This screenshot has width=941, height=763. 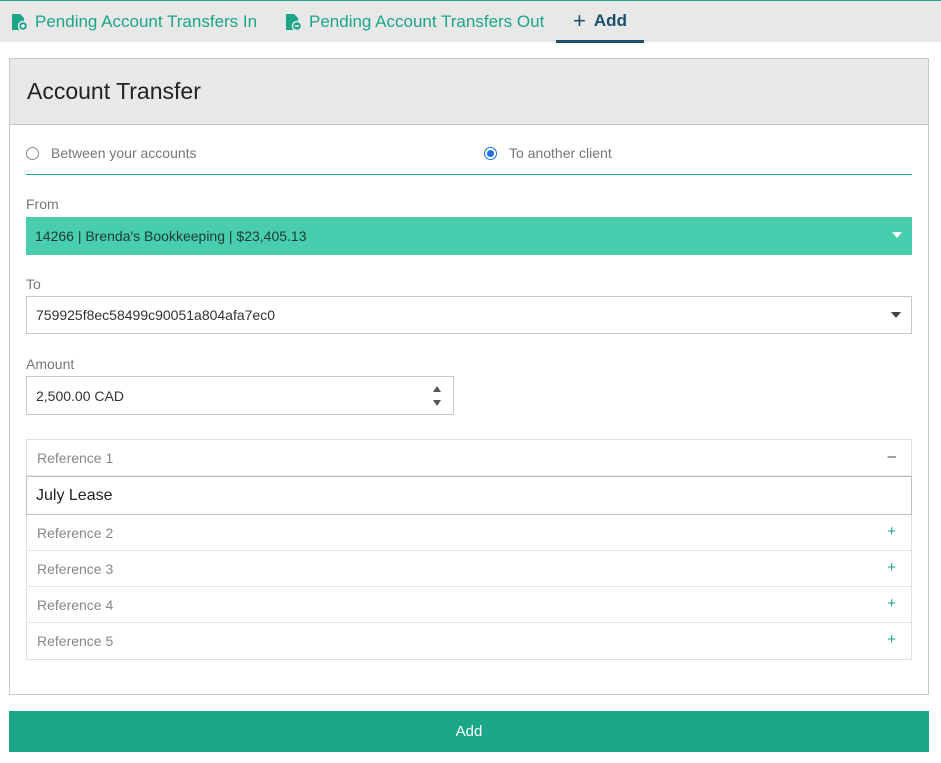 What do you see at coordinates (80, 395) in the screenshot?
I see `amount-value: 2,500.00 CAD` at bounding box center [80, 395].